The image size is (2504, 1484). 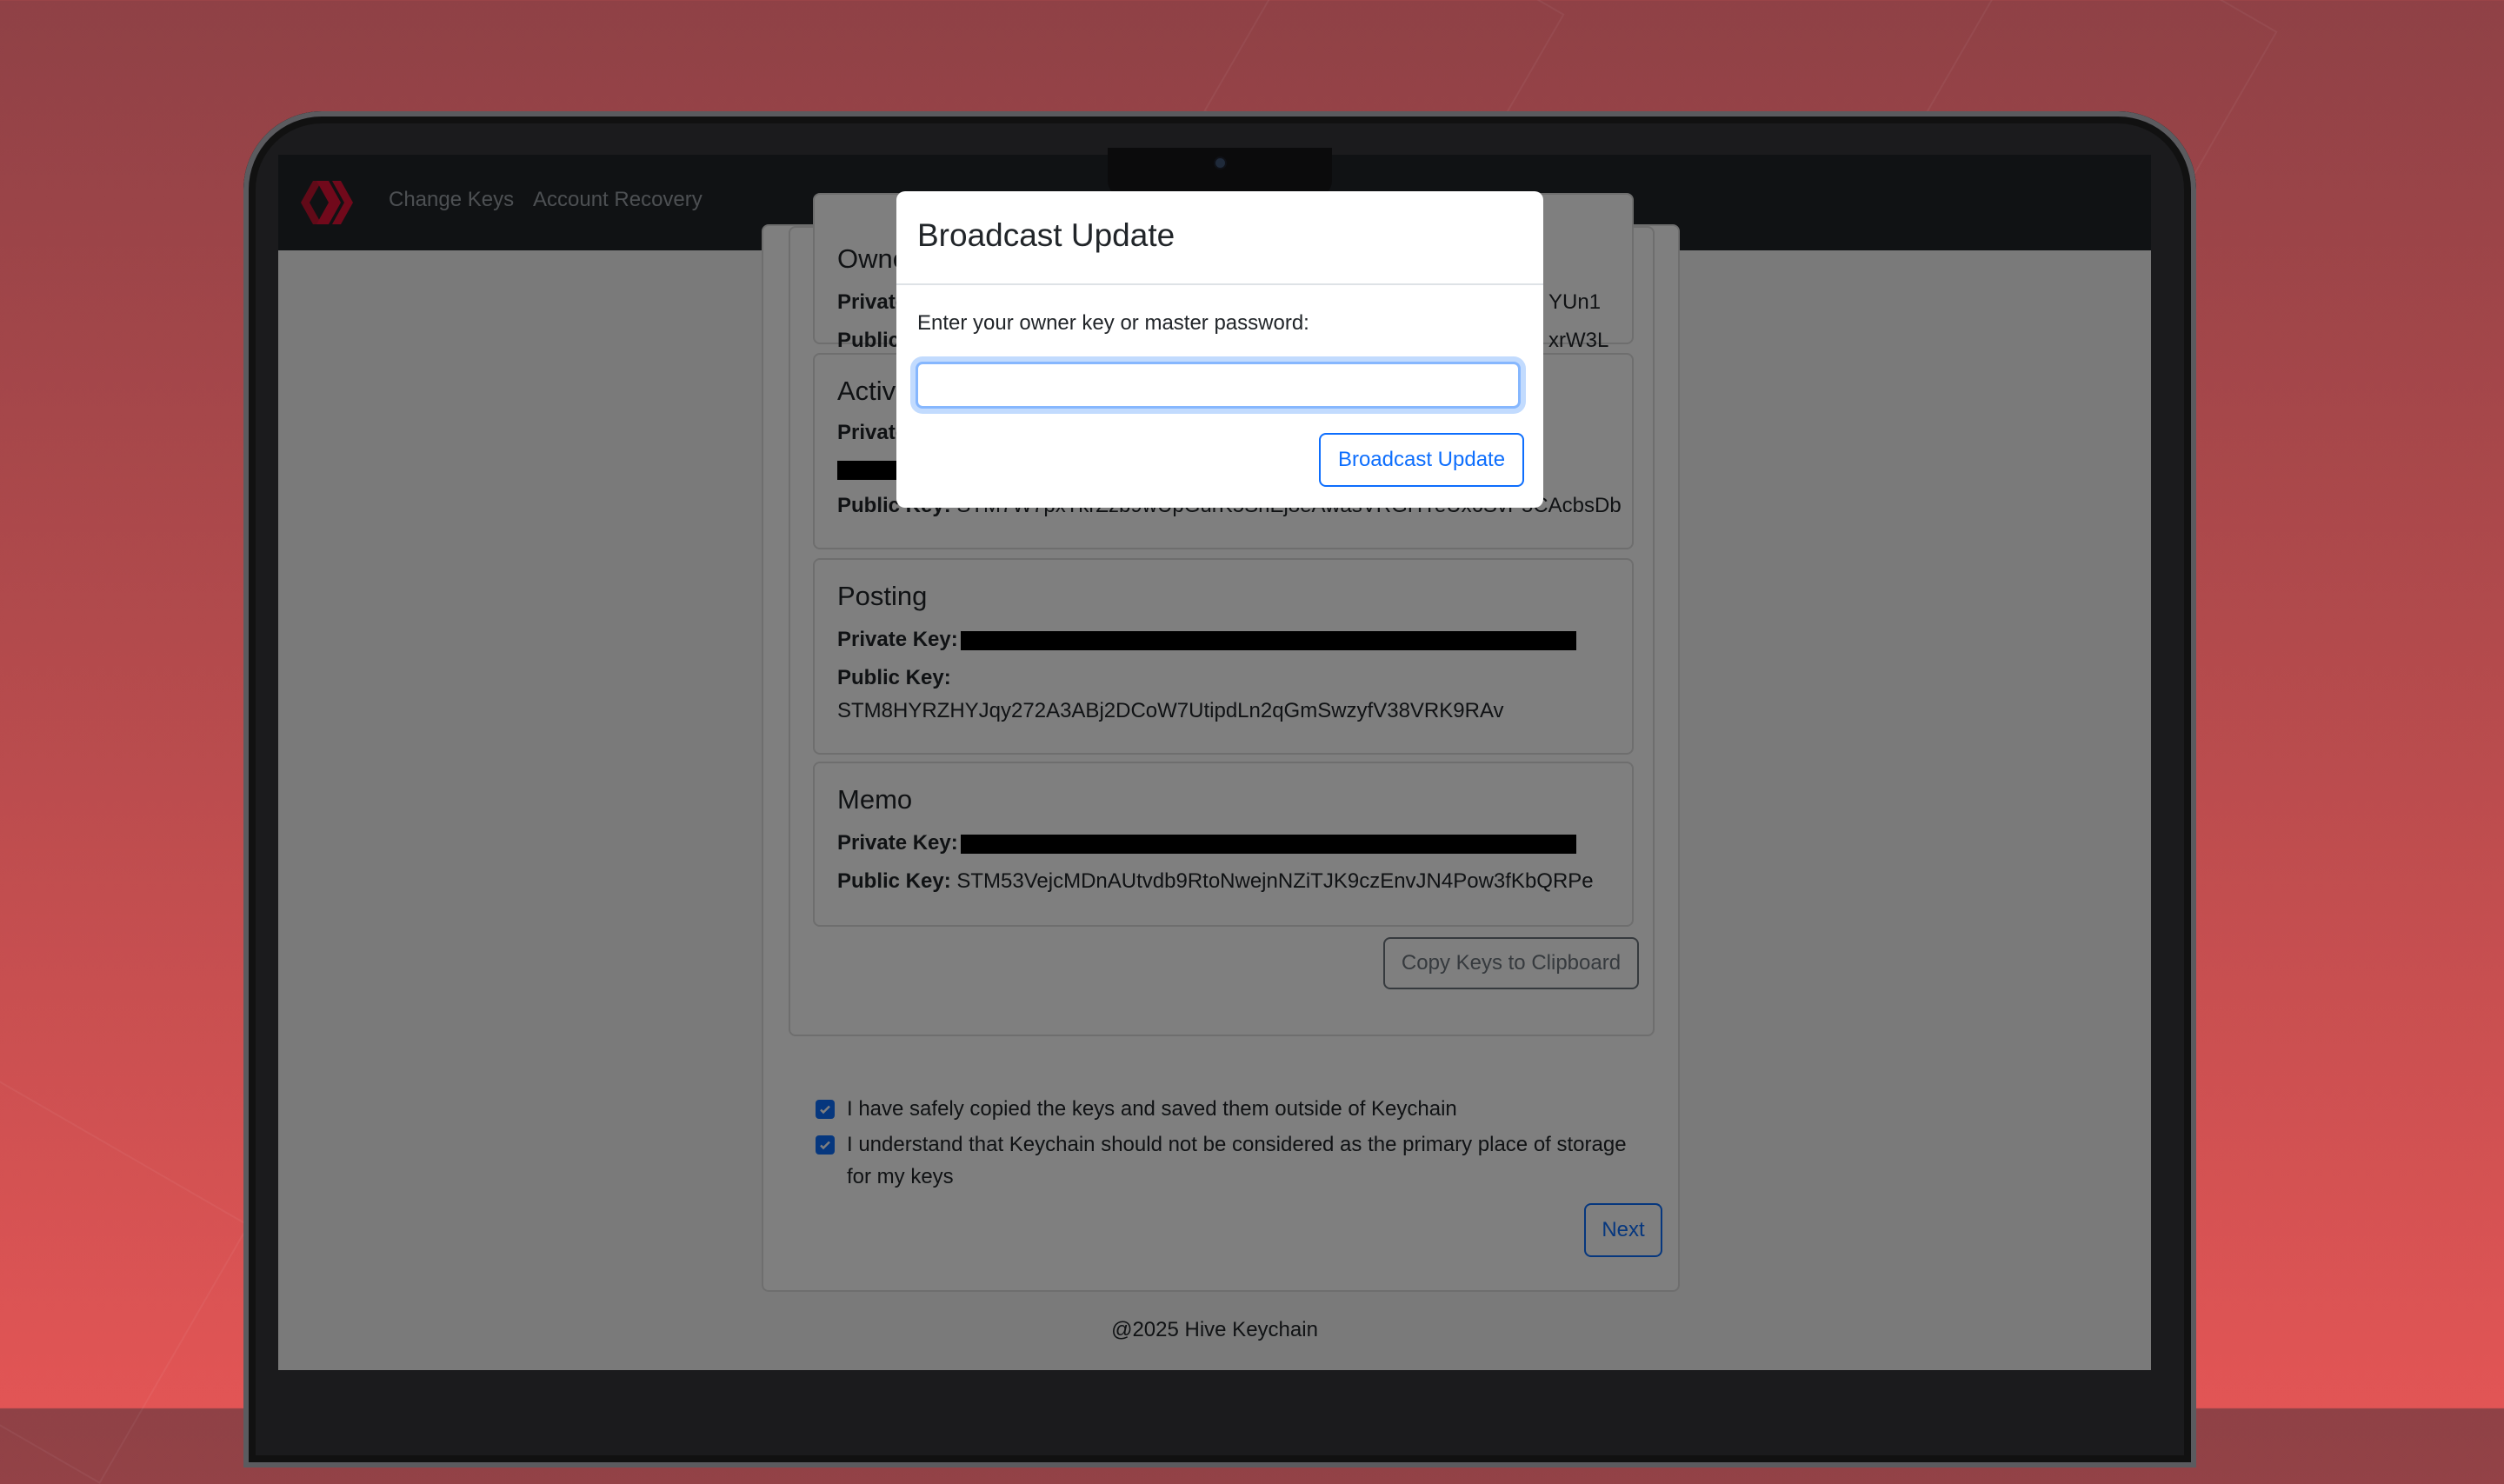 What do you see at coordinates (1220, 172) in the screenshot?
I see `camera-notch` at bounding box center [1220, 172].